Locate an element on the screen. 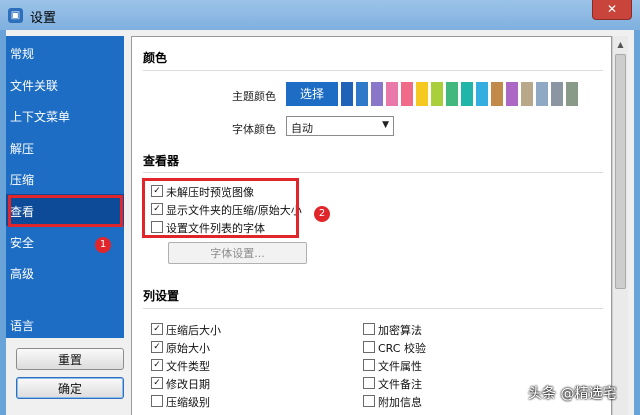  sidebar-item-advanced: 高级 is located at coordinates (22, 273).